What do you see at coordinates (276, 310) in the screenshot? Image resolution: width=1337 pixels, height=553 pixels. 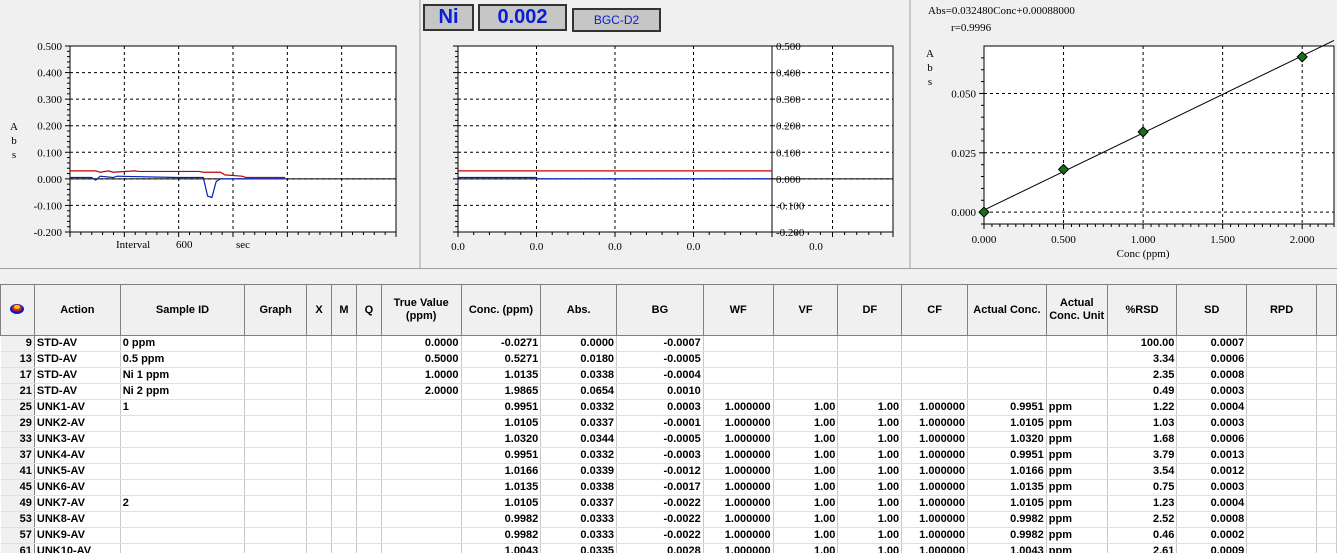 I see `column-header: Graph` at bounding box center [276, 310].